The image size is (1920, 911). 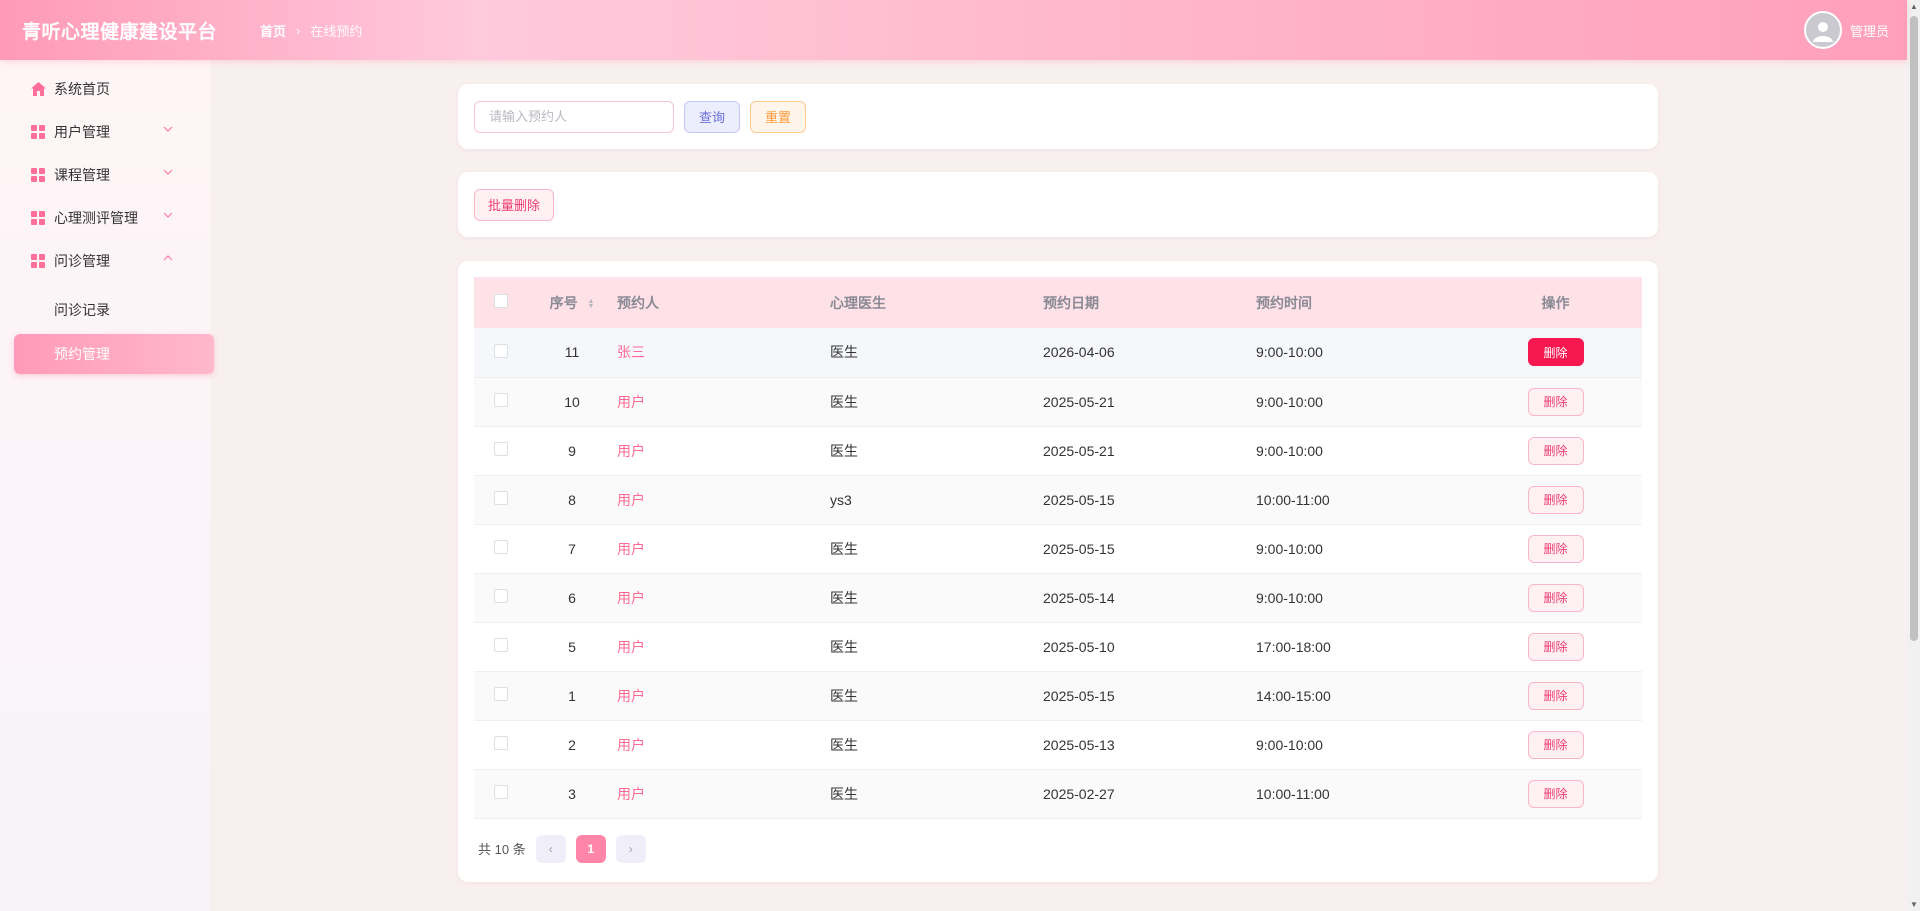 I want to click on page-number-button: 1, so click(x=590, y=848).